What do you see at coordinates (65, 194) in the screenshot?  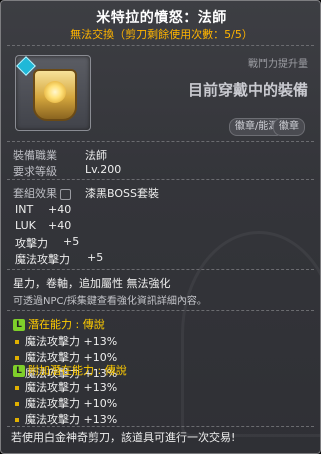 I see `set-info-icon` at bounding box center [65, 194].